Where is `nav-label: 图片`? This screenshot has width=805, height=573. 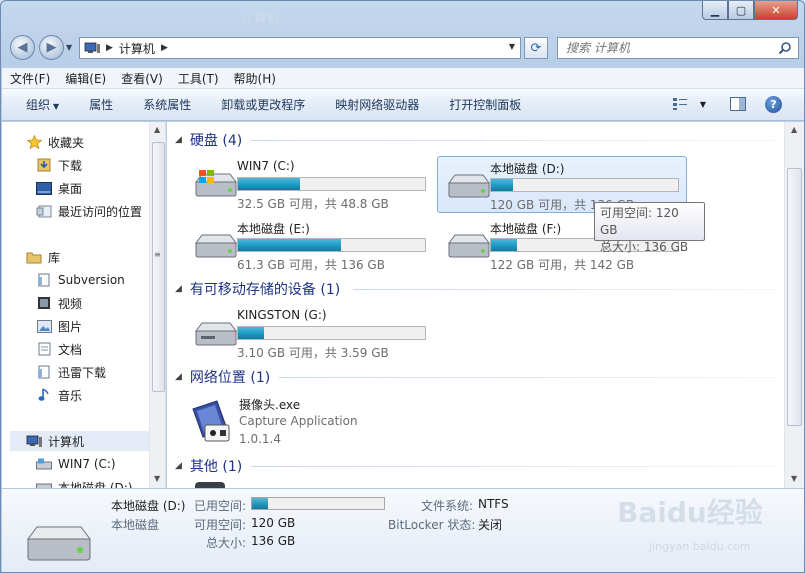 nav-label: 图片 is located at coordinates (70, 326).